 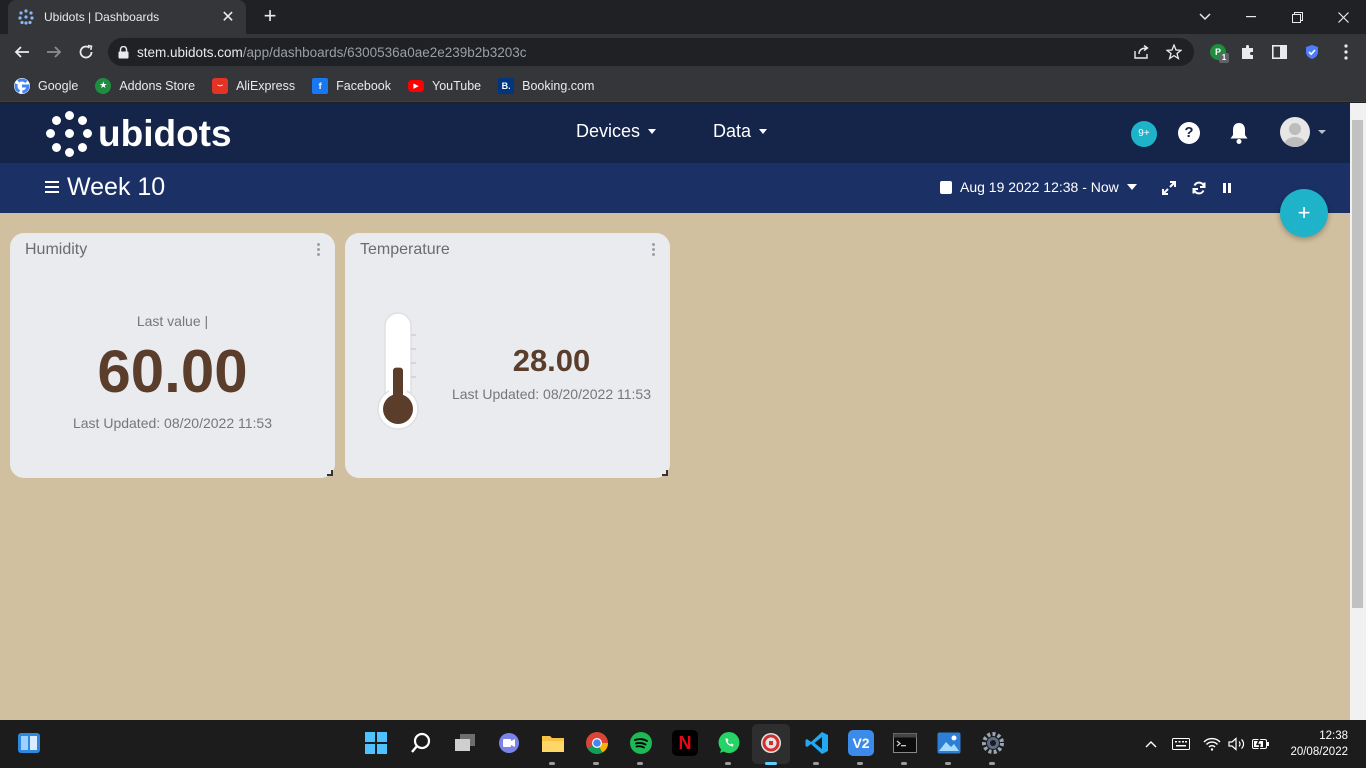 I want to click on lock-icon, so click(x=123, y=51).